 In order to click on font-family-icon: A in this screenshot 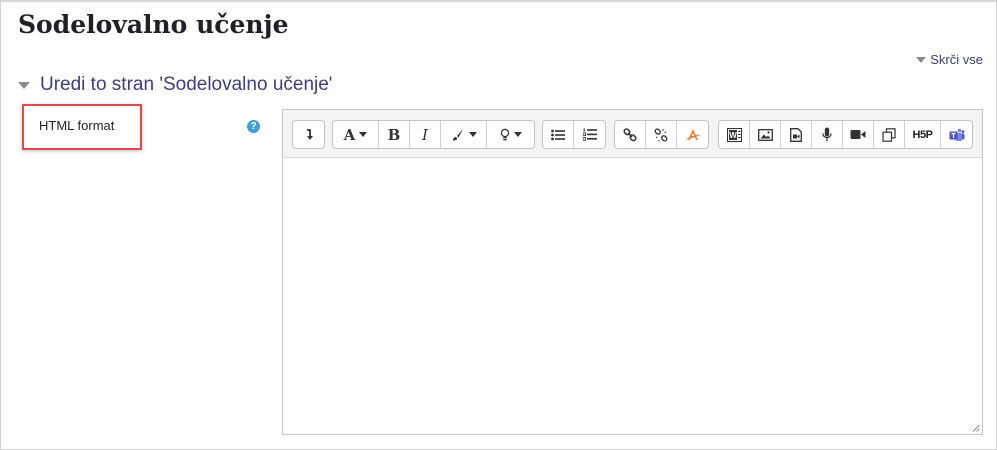, I will do `click(349, 134)`.